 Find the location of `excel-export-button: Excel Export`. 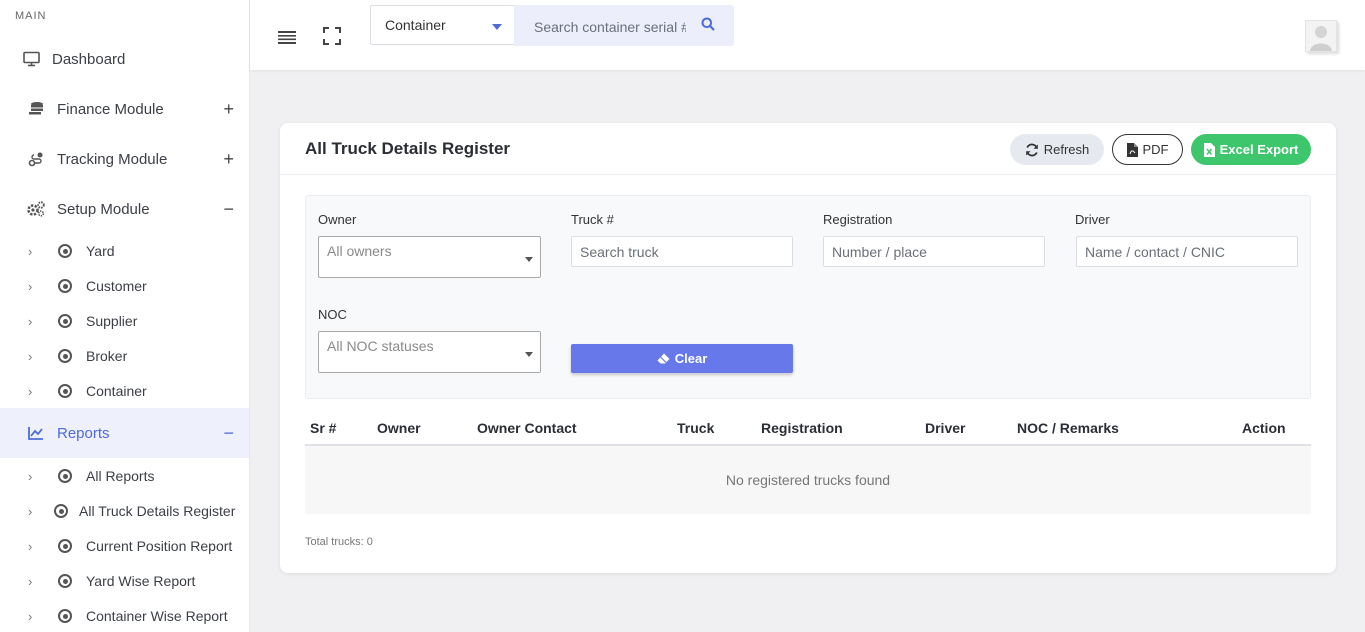

excel-export-button: Excel Export is located at coordinates (1251, 149).